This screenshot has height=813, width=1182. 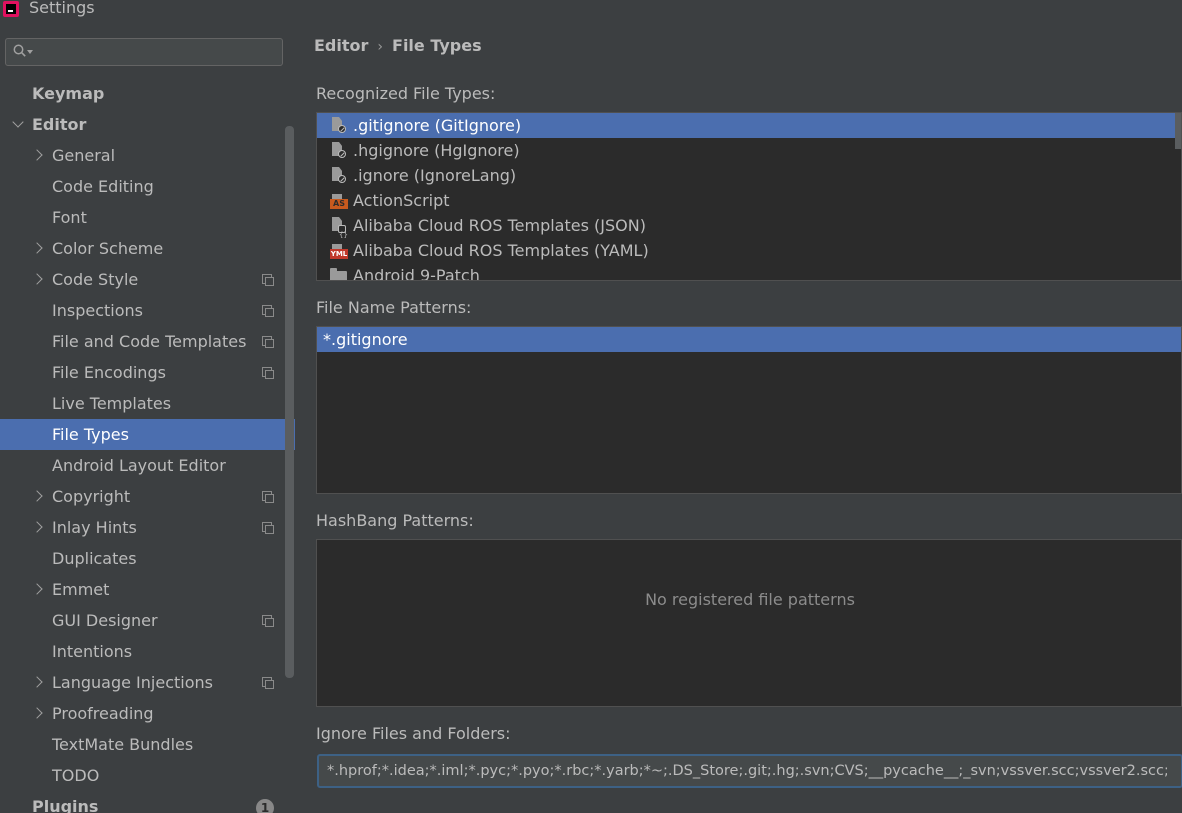 What do you see at coordinates (147, 775) in the screenshot?
I see `sidebar-item-todo: TODO` at bounding box center [147, 775].